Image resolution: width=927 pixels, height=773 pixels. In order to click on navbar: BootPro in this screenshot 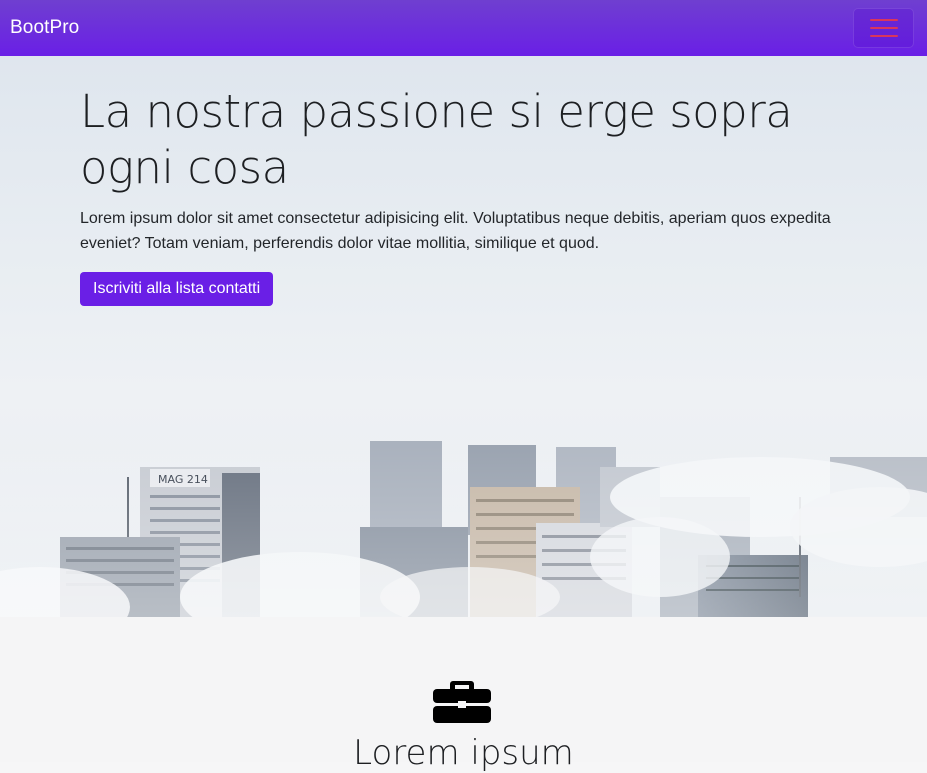, I will do `click(463, 28)`.